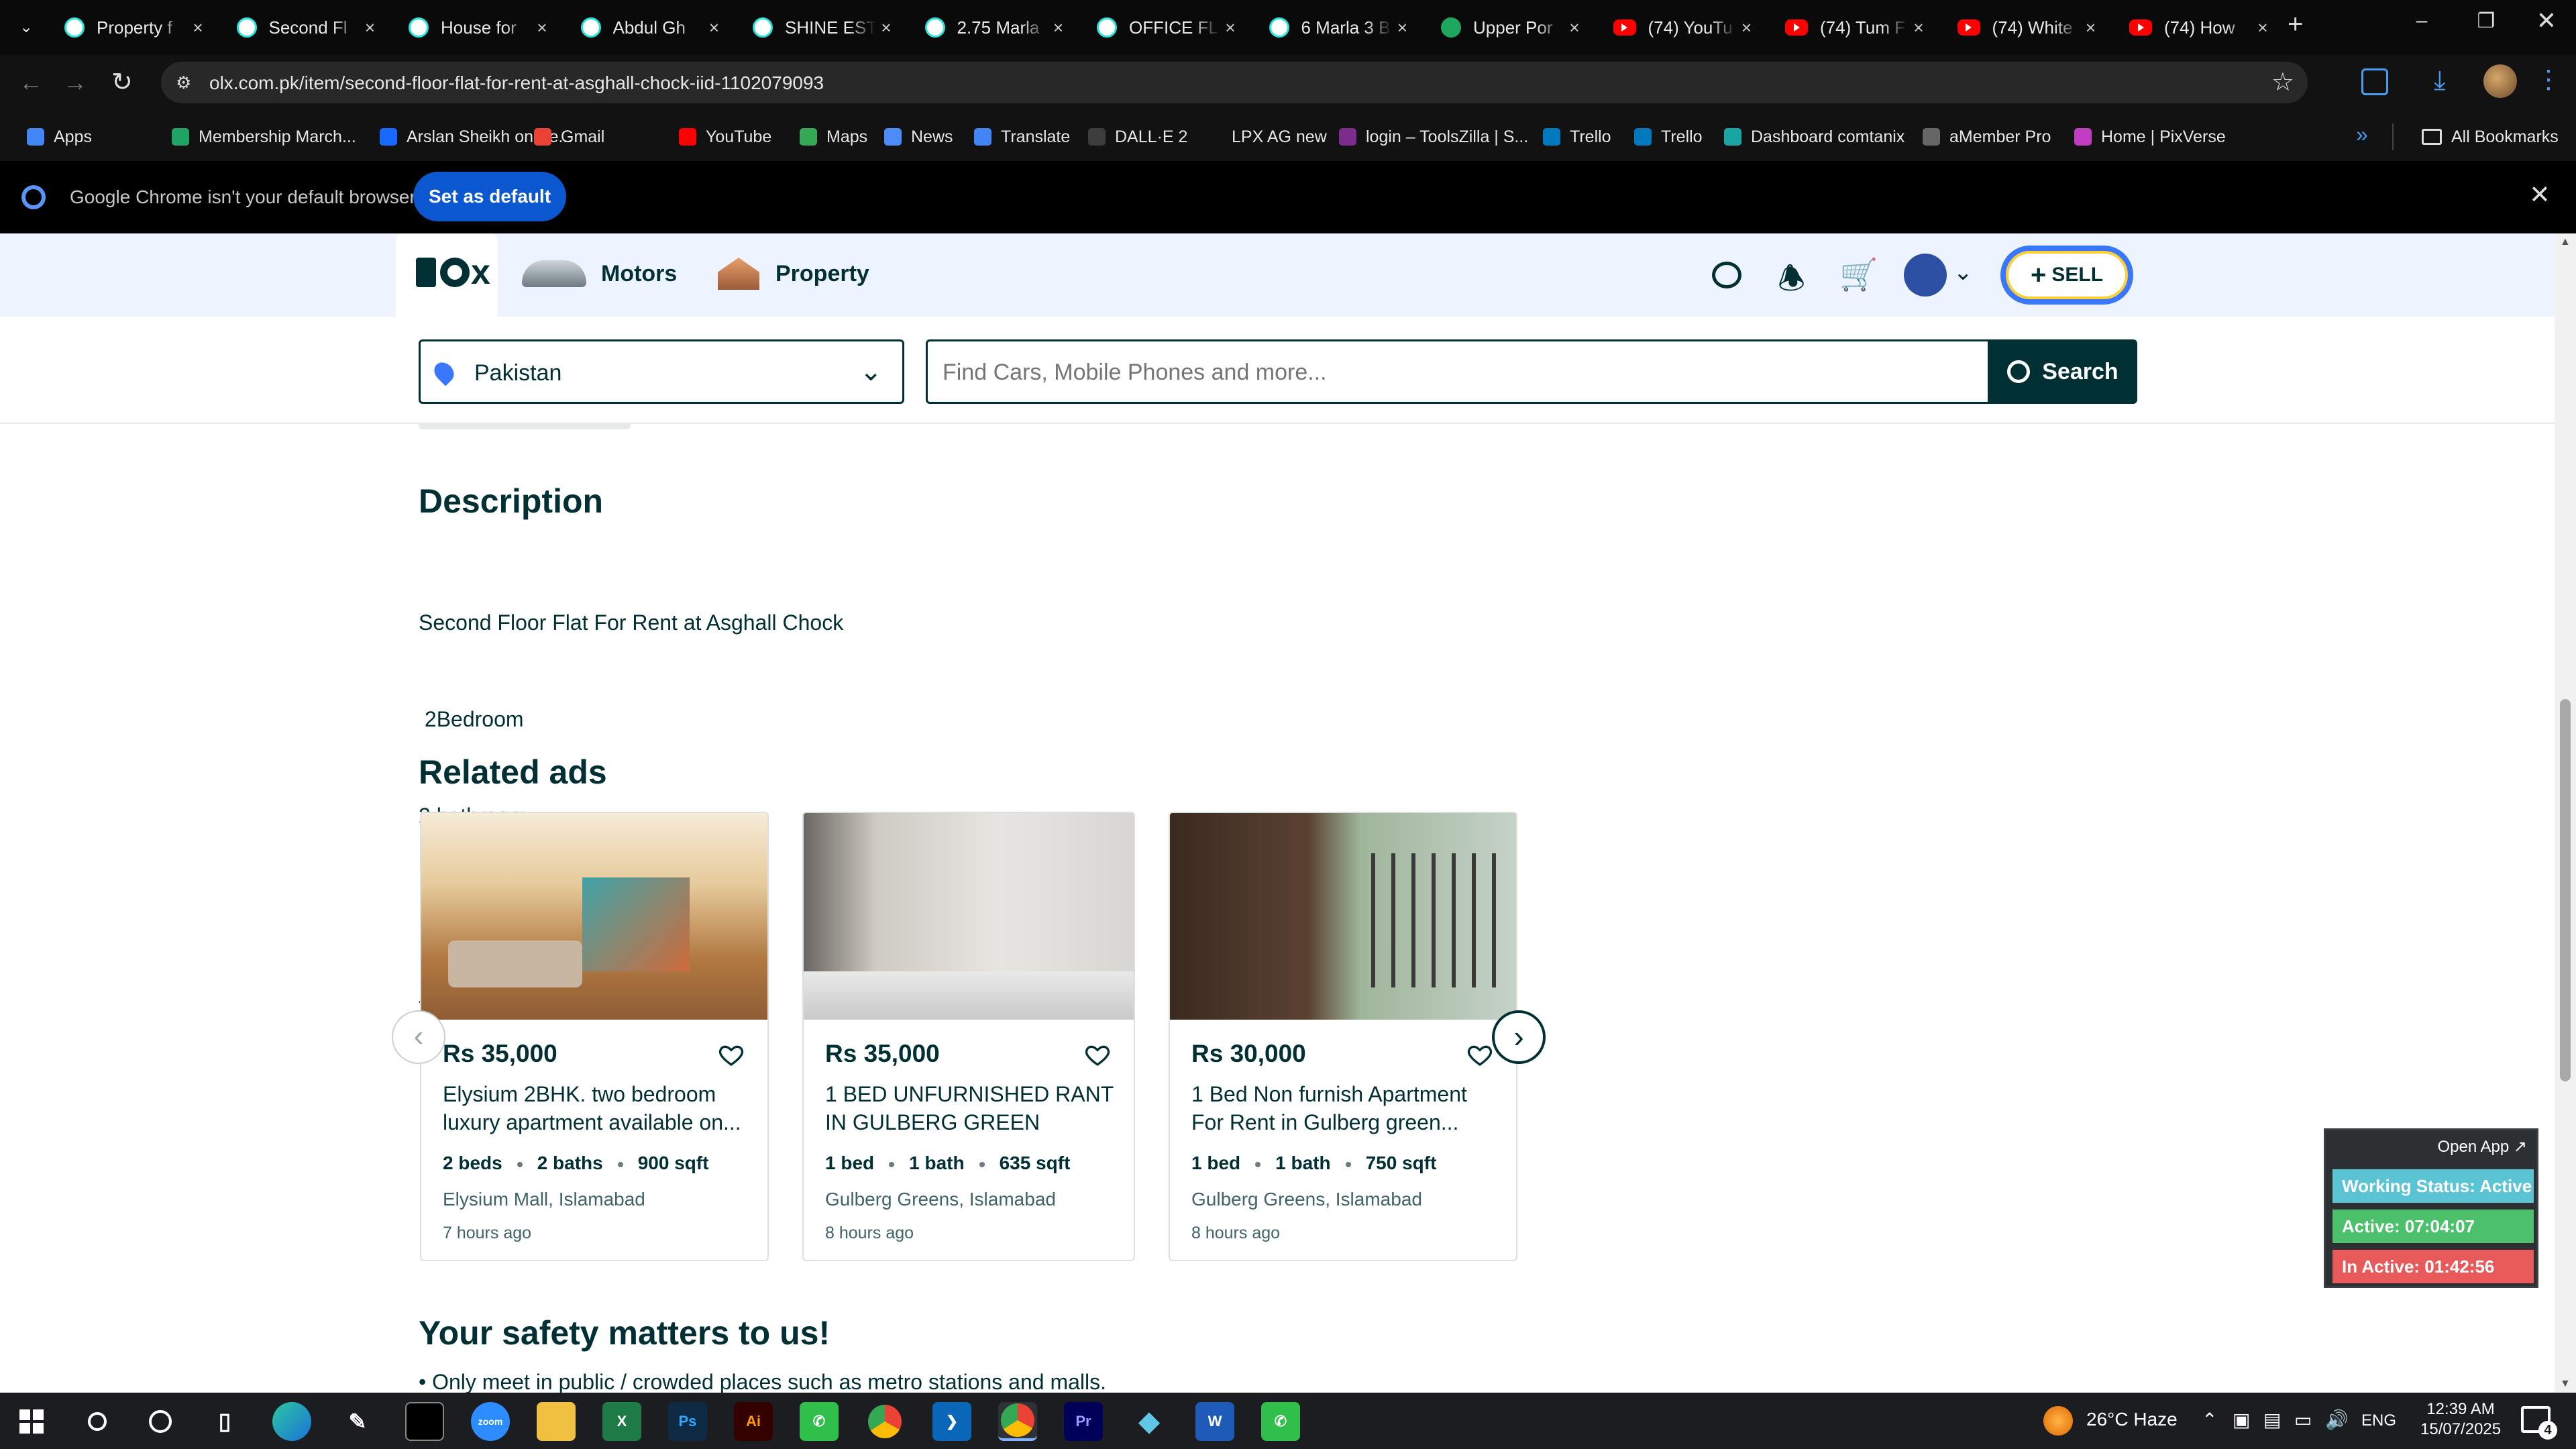 Image resolution: width=2576 pixels, height=1449 pixels. Describe the element at coordinates (1137, 136) in the screenshot. I see `bookmark-item: DALL·E 2` at that location.